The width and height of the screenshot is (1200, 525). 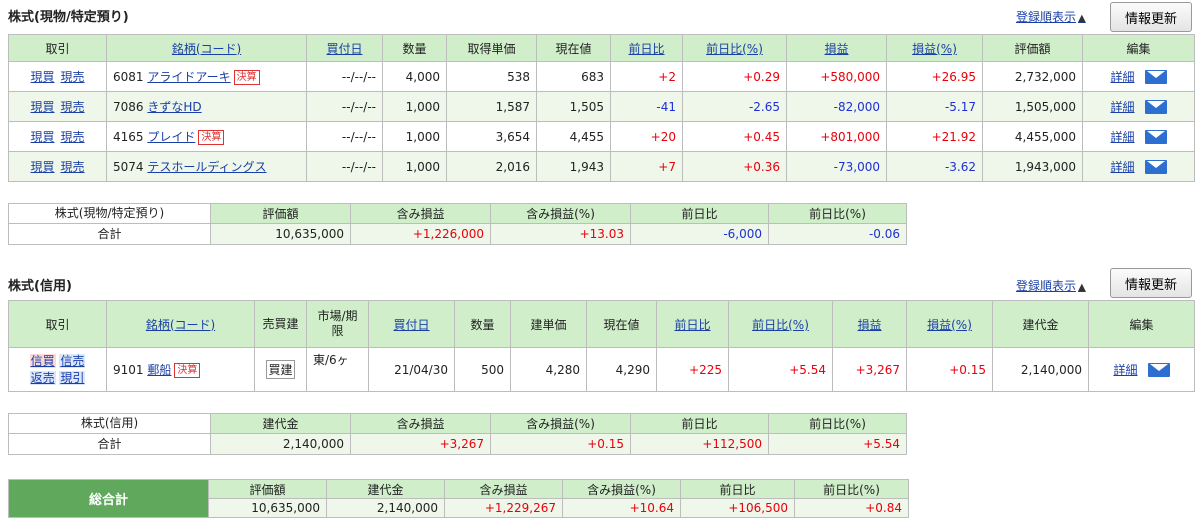 I want to click on current-price: 683, so click(x=573, y=76).